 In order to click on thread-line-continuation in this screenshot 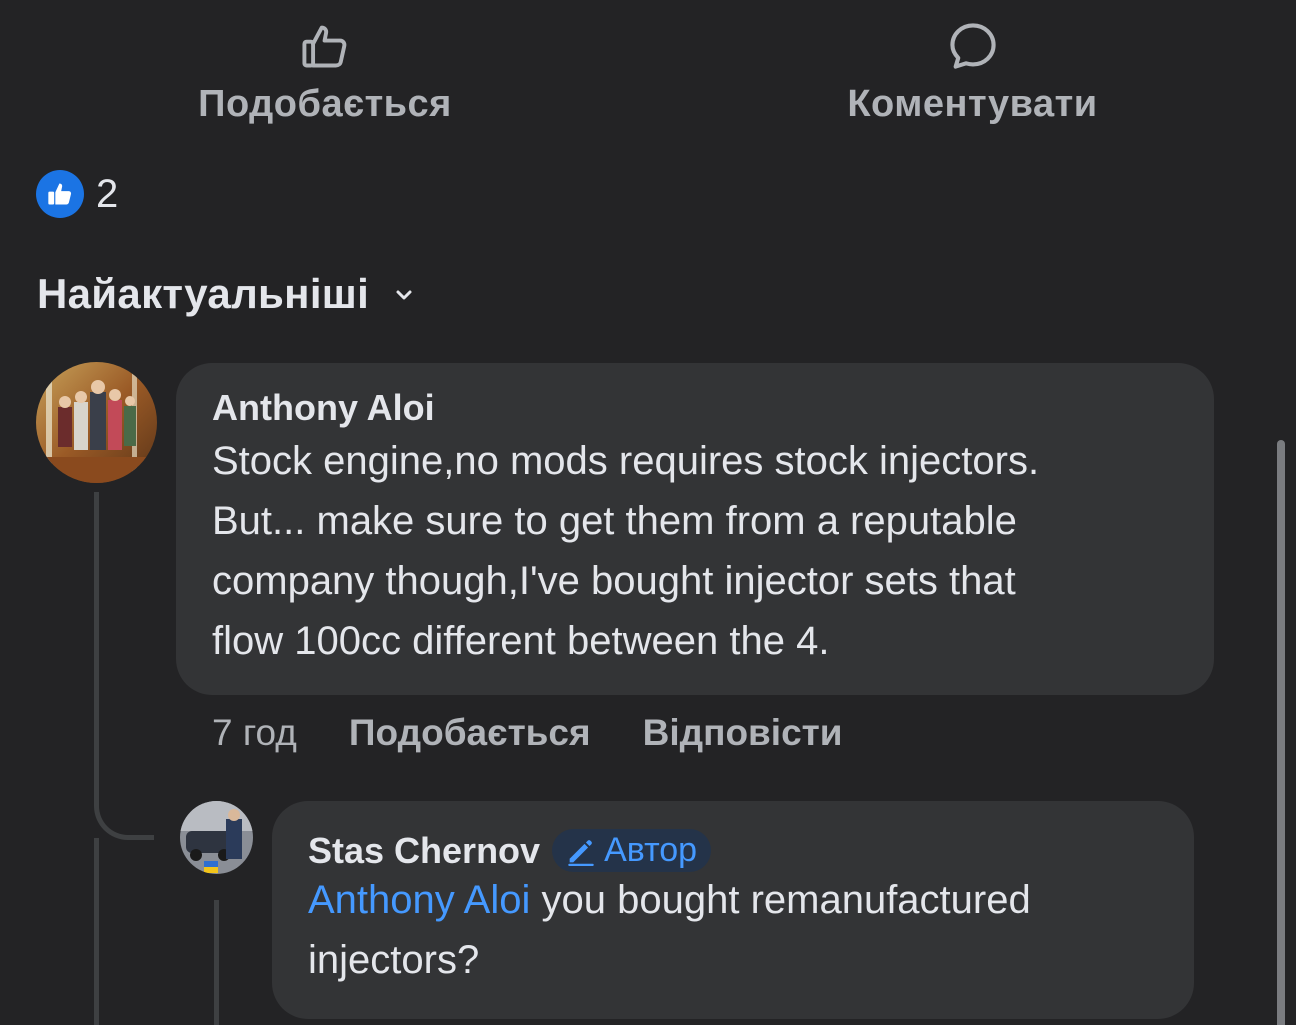, I will do `click(96, 931)`.